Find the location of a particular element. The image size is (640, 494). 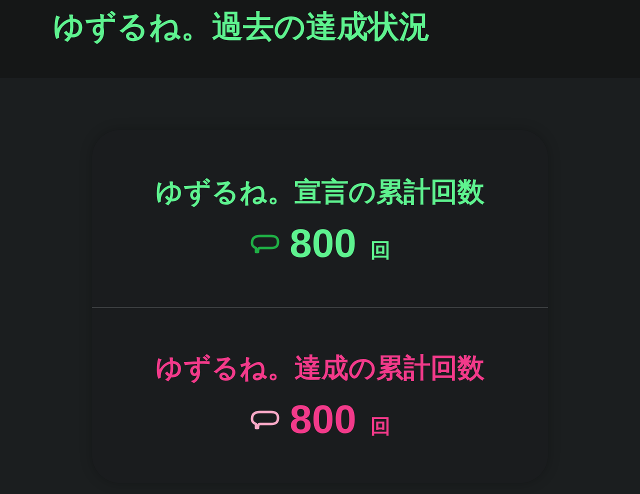

stat-label: ゆずるね。宣言の累計回数 is located at coordinates (320, 193).